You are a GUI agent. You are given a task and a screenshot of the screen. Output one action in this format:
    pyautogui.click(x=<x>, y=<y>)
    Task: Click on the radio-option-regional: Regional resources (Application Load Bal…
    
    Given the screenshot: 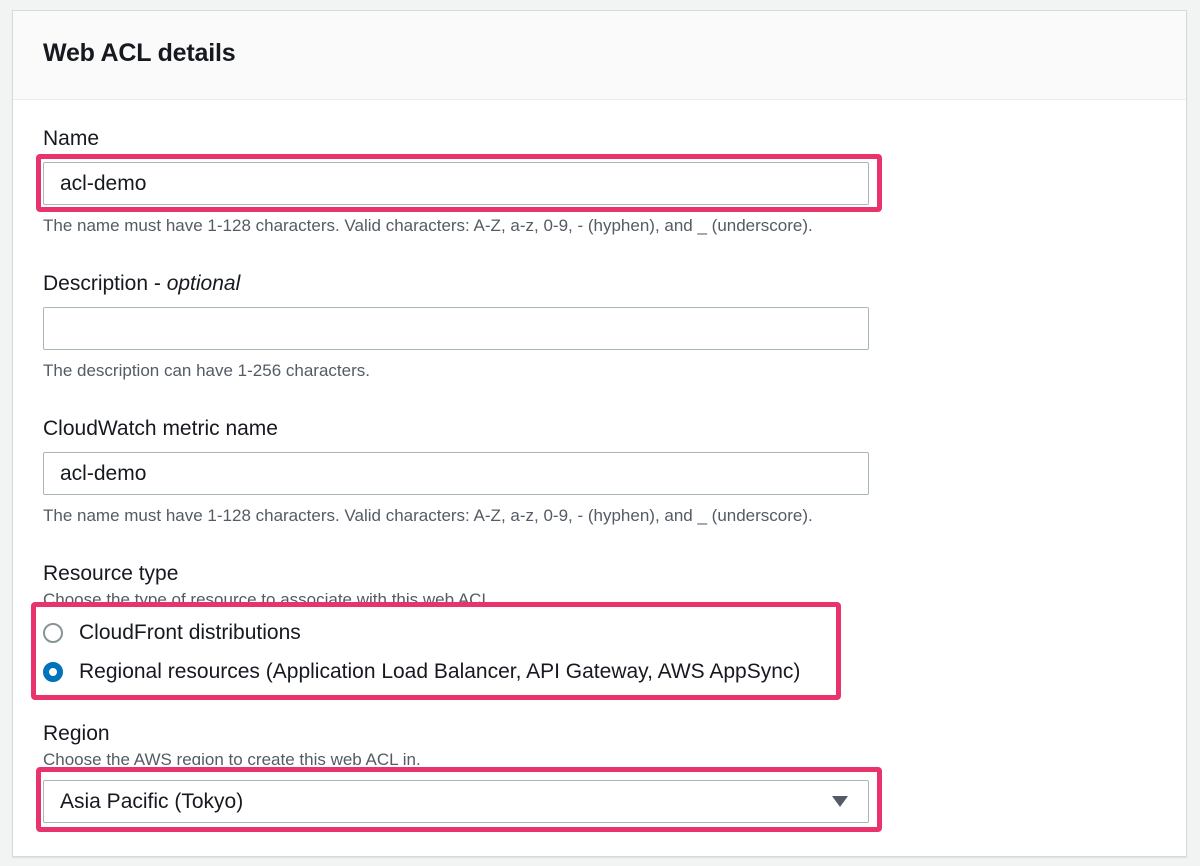 What is the action you would take?
    pyautogui.click(x=421, y=672)
    